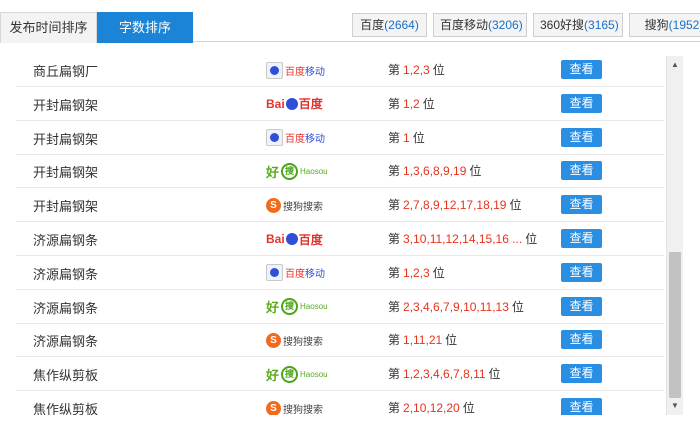 The width and height of the screenshot is (700, 425). Describe the element at coordinates (275, 239) in the screenshot. I see `logo-text: Bai` at that location.